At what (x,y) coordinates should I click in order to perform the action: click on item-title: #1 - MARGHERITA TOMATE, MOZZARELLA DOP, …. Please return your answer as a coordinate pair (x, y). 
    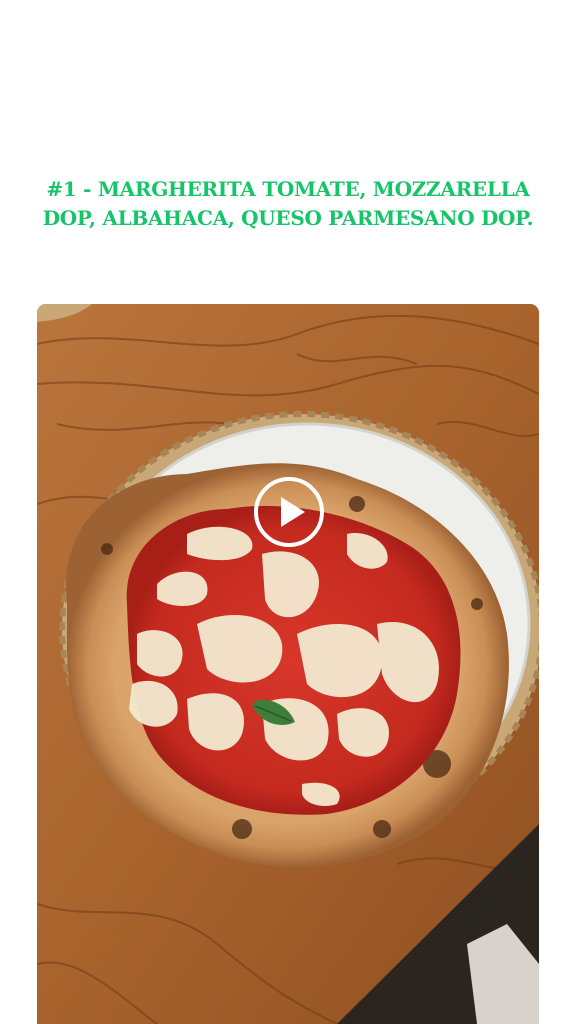
    Looking at the image, I should click on (288, 204).